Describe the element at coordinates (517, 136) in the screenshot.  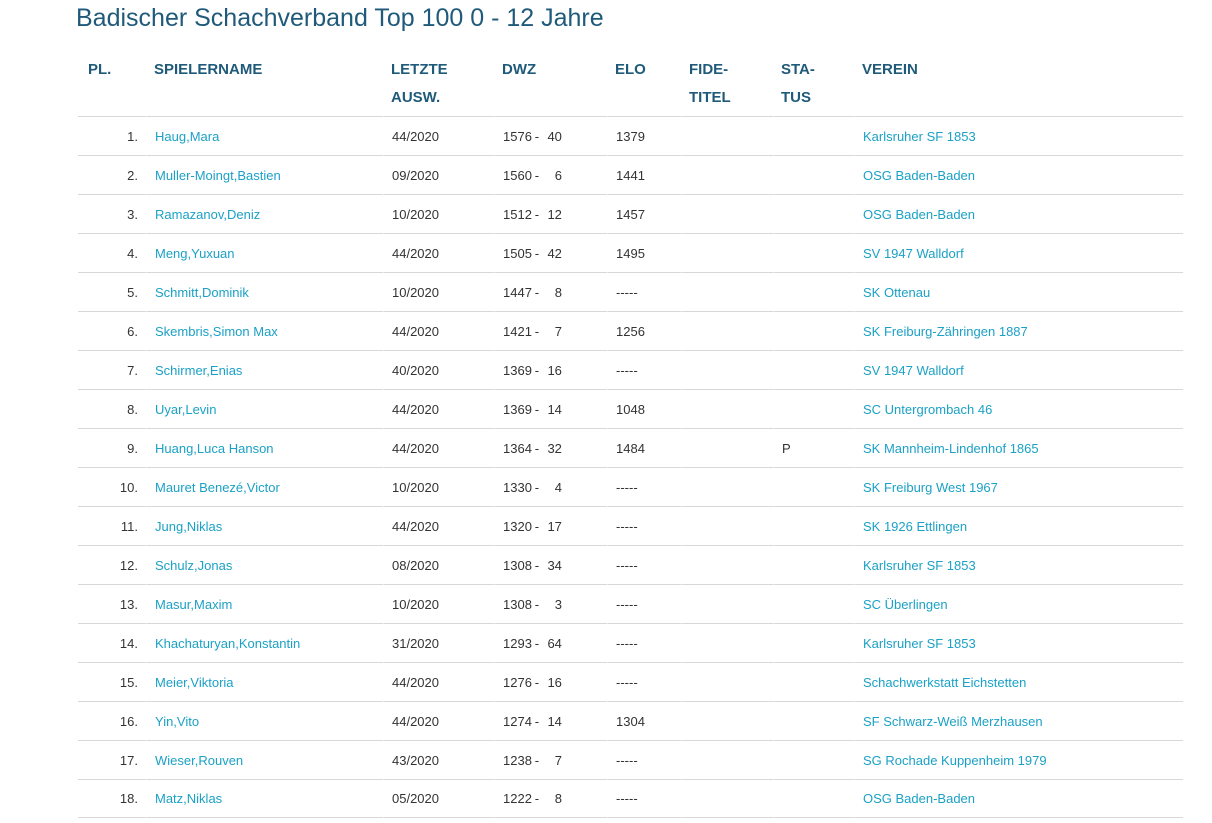
I see `dwz-value: 1576` at that location.